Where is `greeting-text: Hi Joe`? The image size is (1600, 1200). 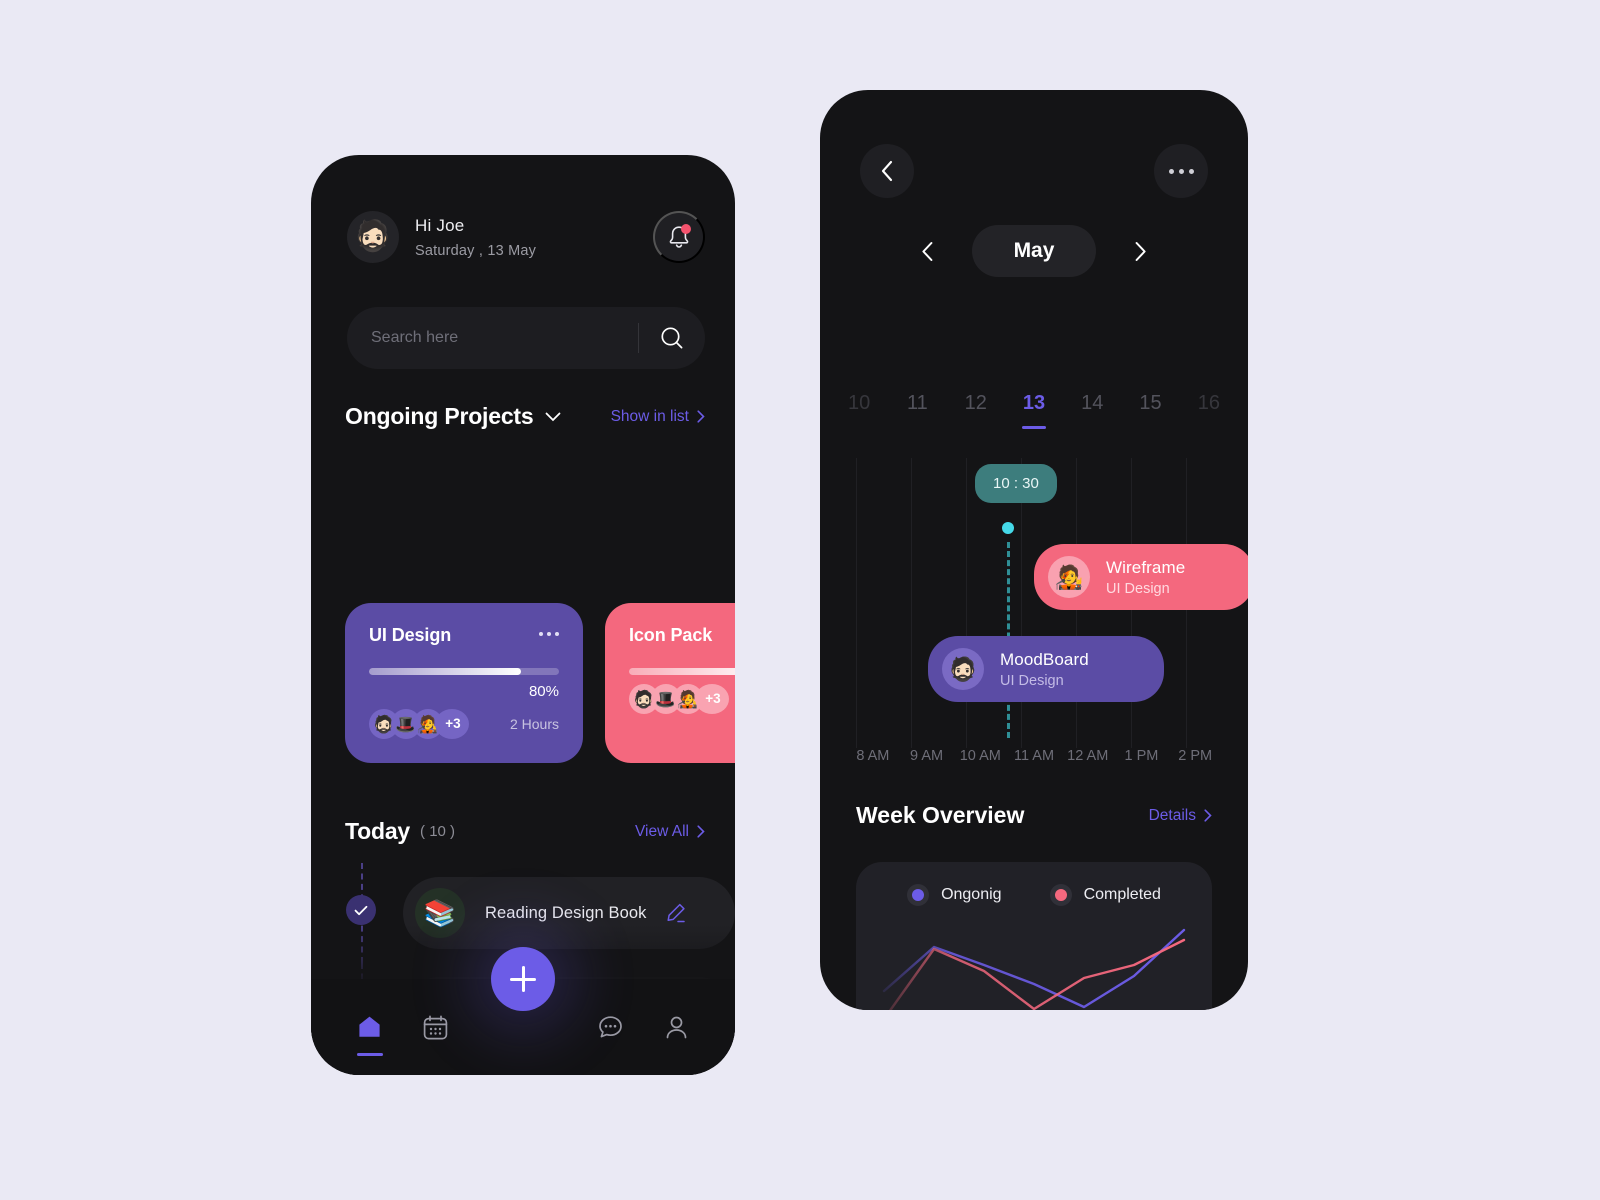
greeting-text: Hi Joe is located at coordinates (440, 225).